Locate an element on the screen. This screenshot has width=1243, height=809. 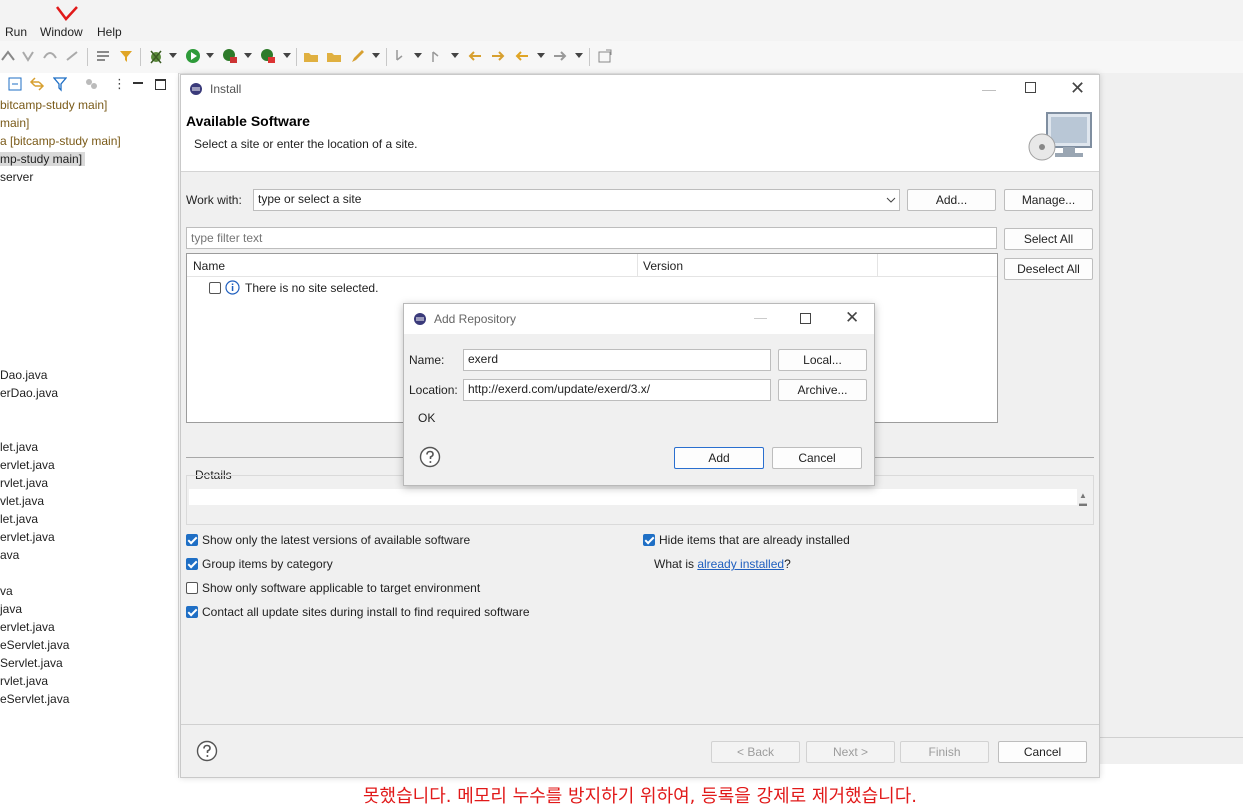
chevron-down-icon is located at coordinates (891, 200).